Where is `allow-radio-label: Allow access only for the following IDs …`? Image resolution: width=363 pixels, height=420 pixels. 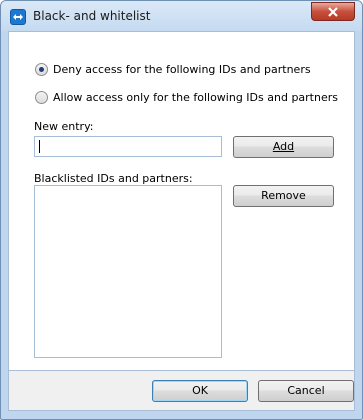 allow-radio-label: Allow access only for the following IDs … is located at coordinates (195, 97).